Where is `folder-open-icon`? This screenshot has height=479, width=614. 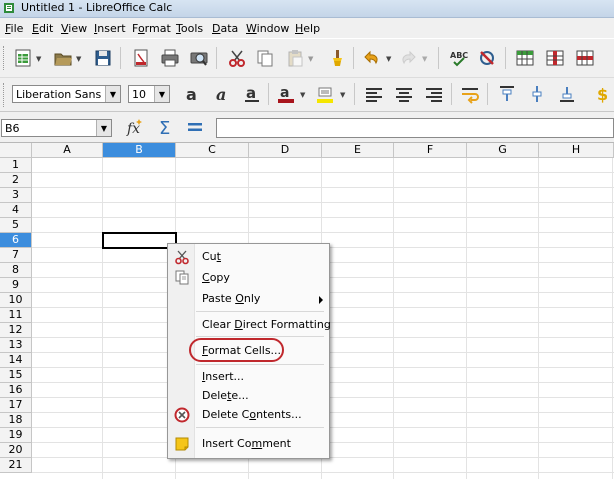 folder-open-icon is located at coordinates (63, 59).